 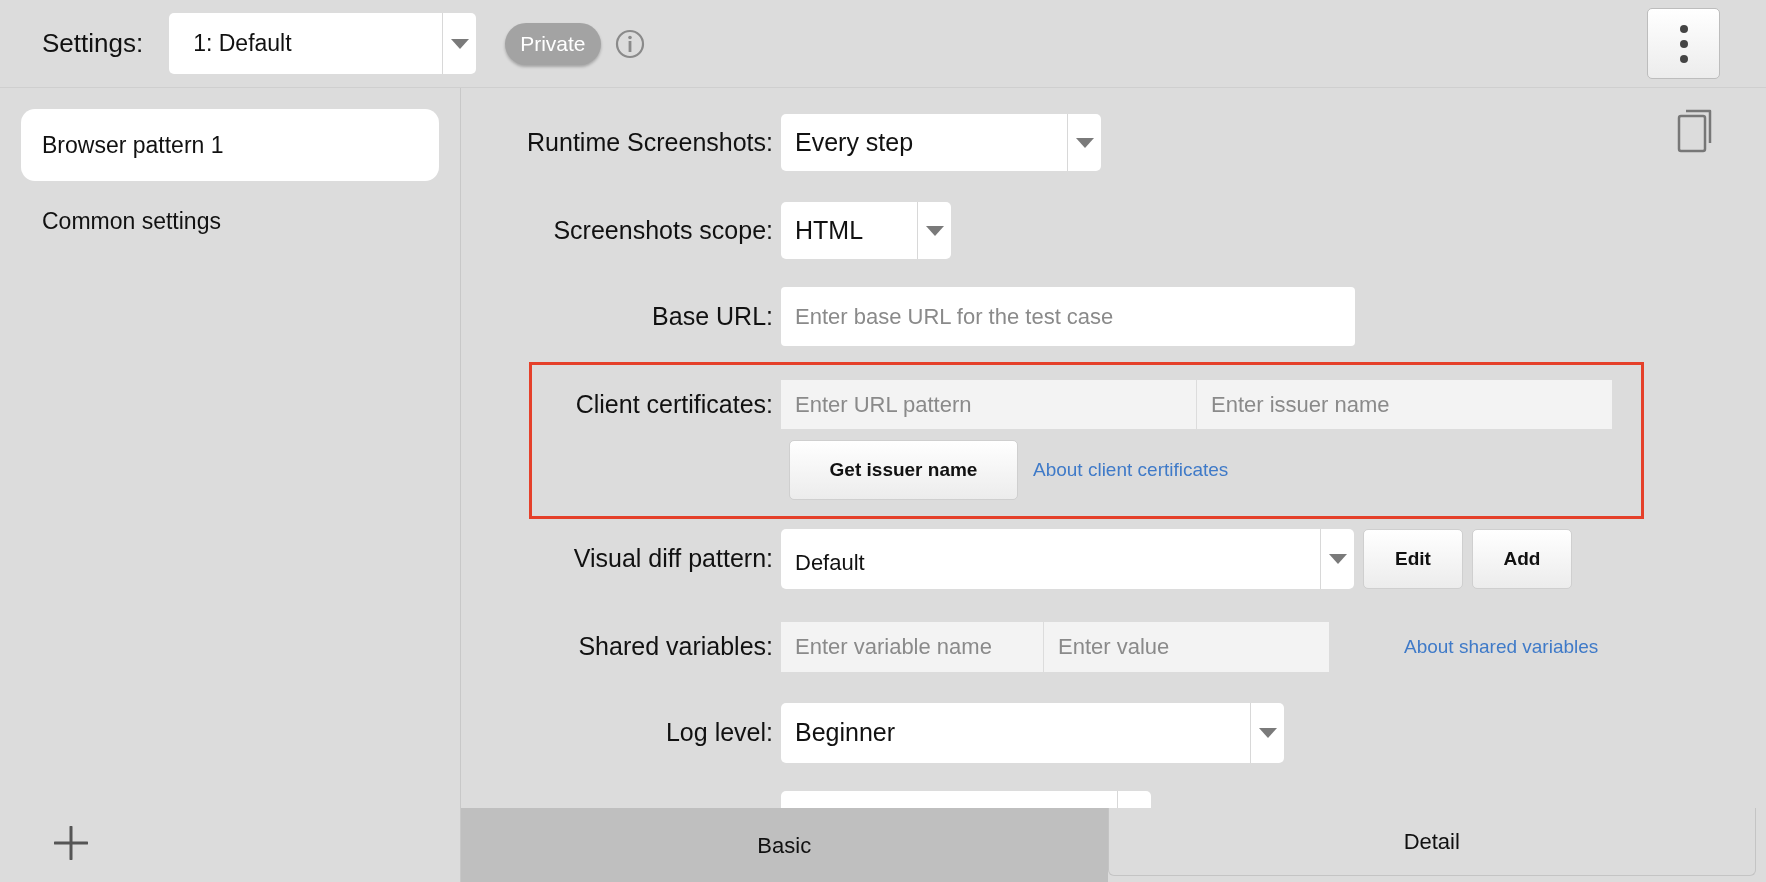 I want to click on sidebar-item: Common settings, so click(x=230, y=221).